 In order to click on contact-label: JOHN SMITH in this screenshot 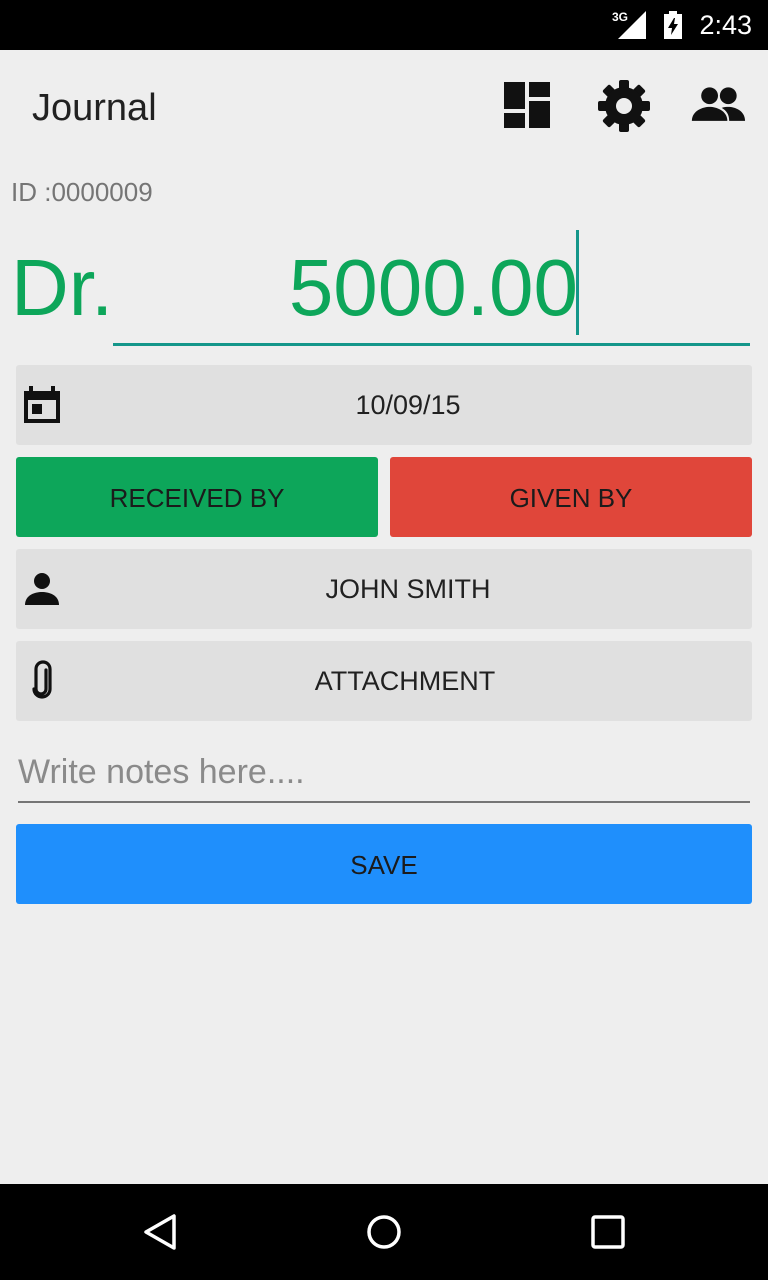, I will do `click(408, 589)`.